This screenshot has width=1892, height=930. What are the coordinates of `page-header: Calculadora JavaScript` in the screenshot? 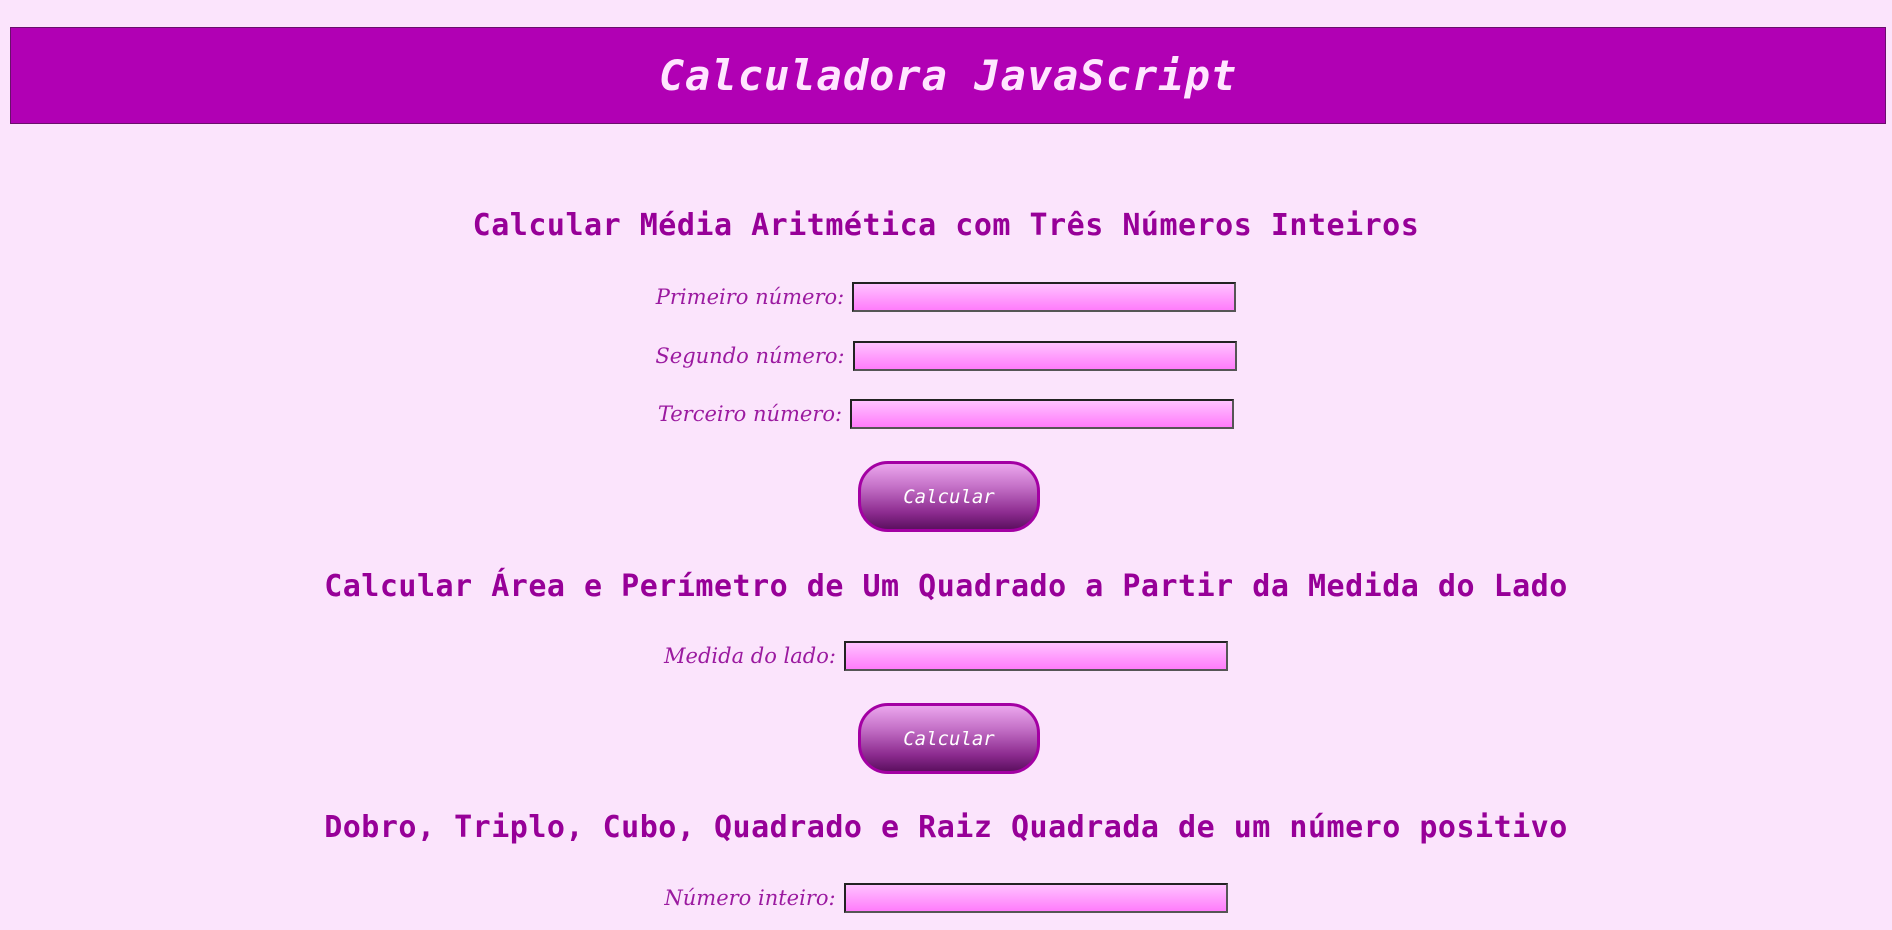 It's located at (948, 75).